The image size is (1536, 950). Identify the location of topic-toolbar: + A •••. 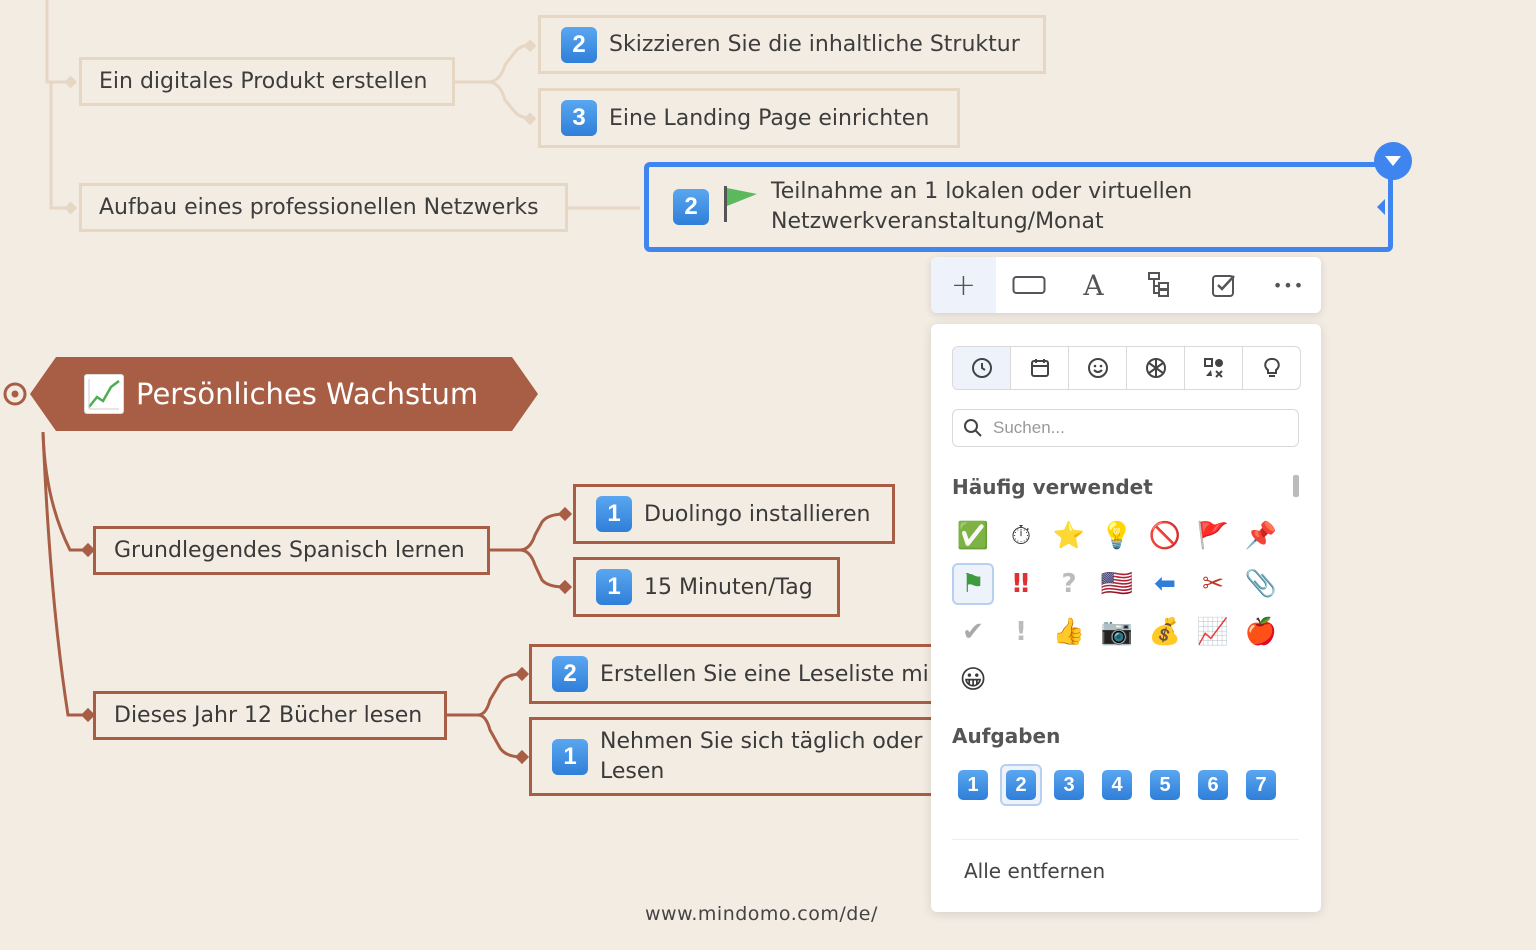
(1126, 285).